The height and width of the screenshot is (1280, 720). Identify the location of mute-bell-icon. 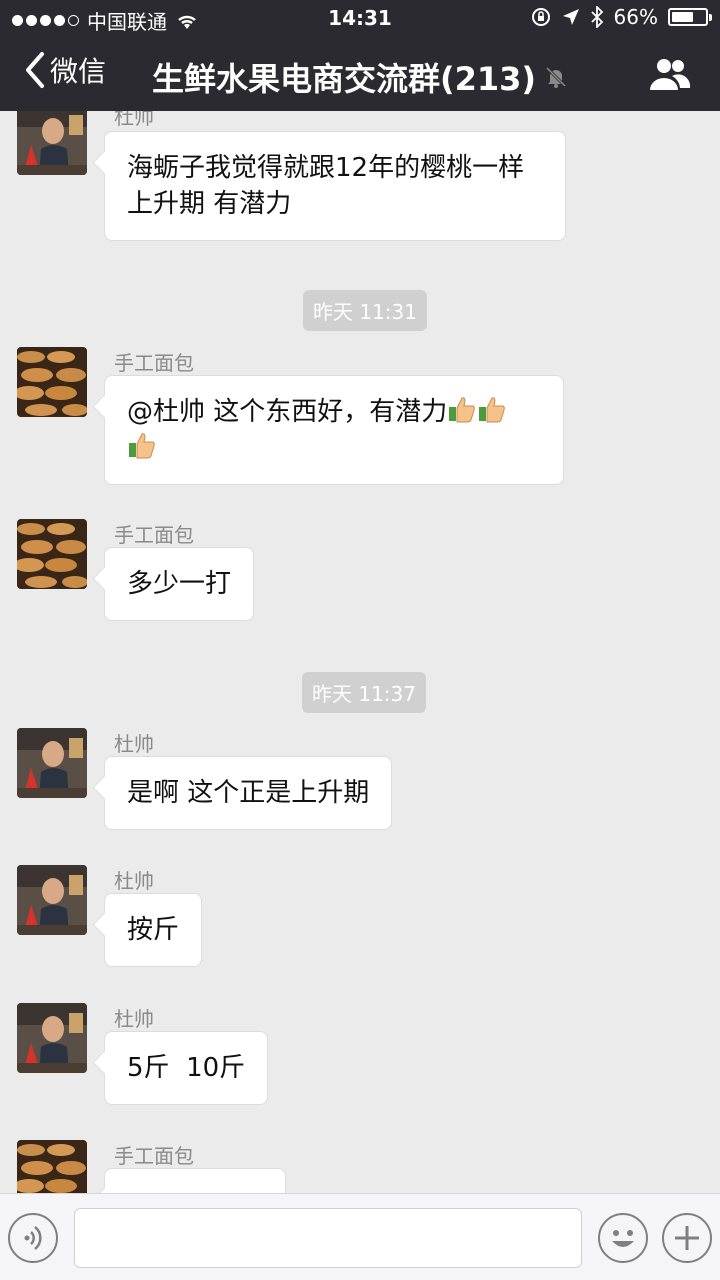
(556, 77).